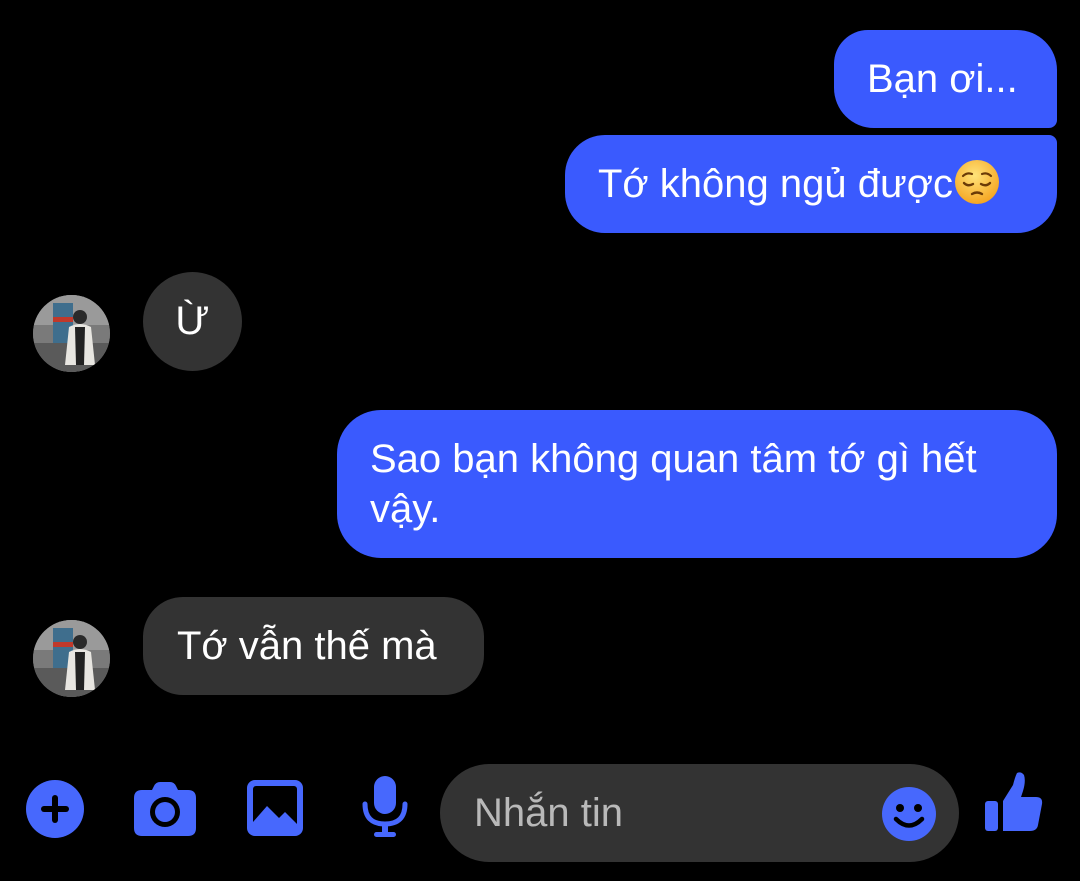  Describe the element at coordinates (385, 807) in the screenshot. I see `microphone-icon` at that location.